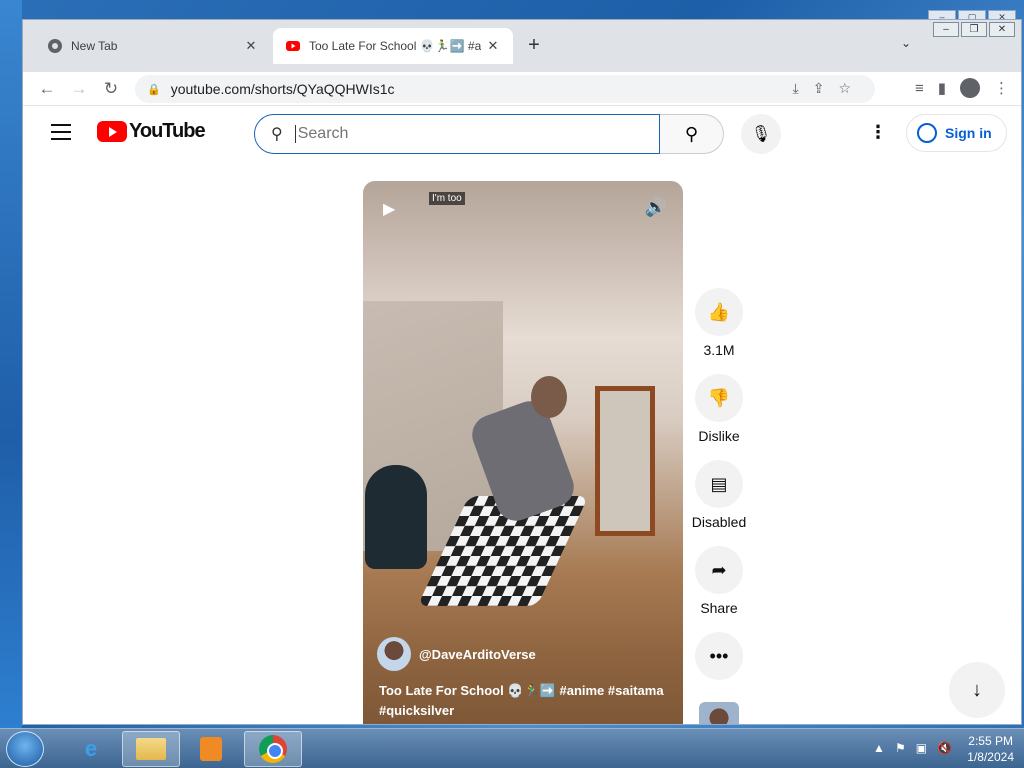 Image resolution: width=1024 pixels, height=768 pixels. I want to click on share-button: ➦, so click(719, 570).